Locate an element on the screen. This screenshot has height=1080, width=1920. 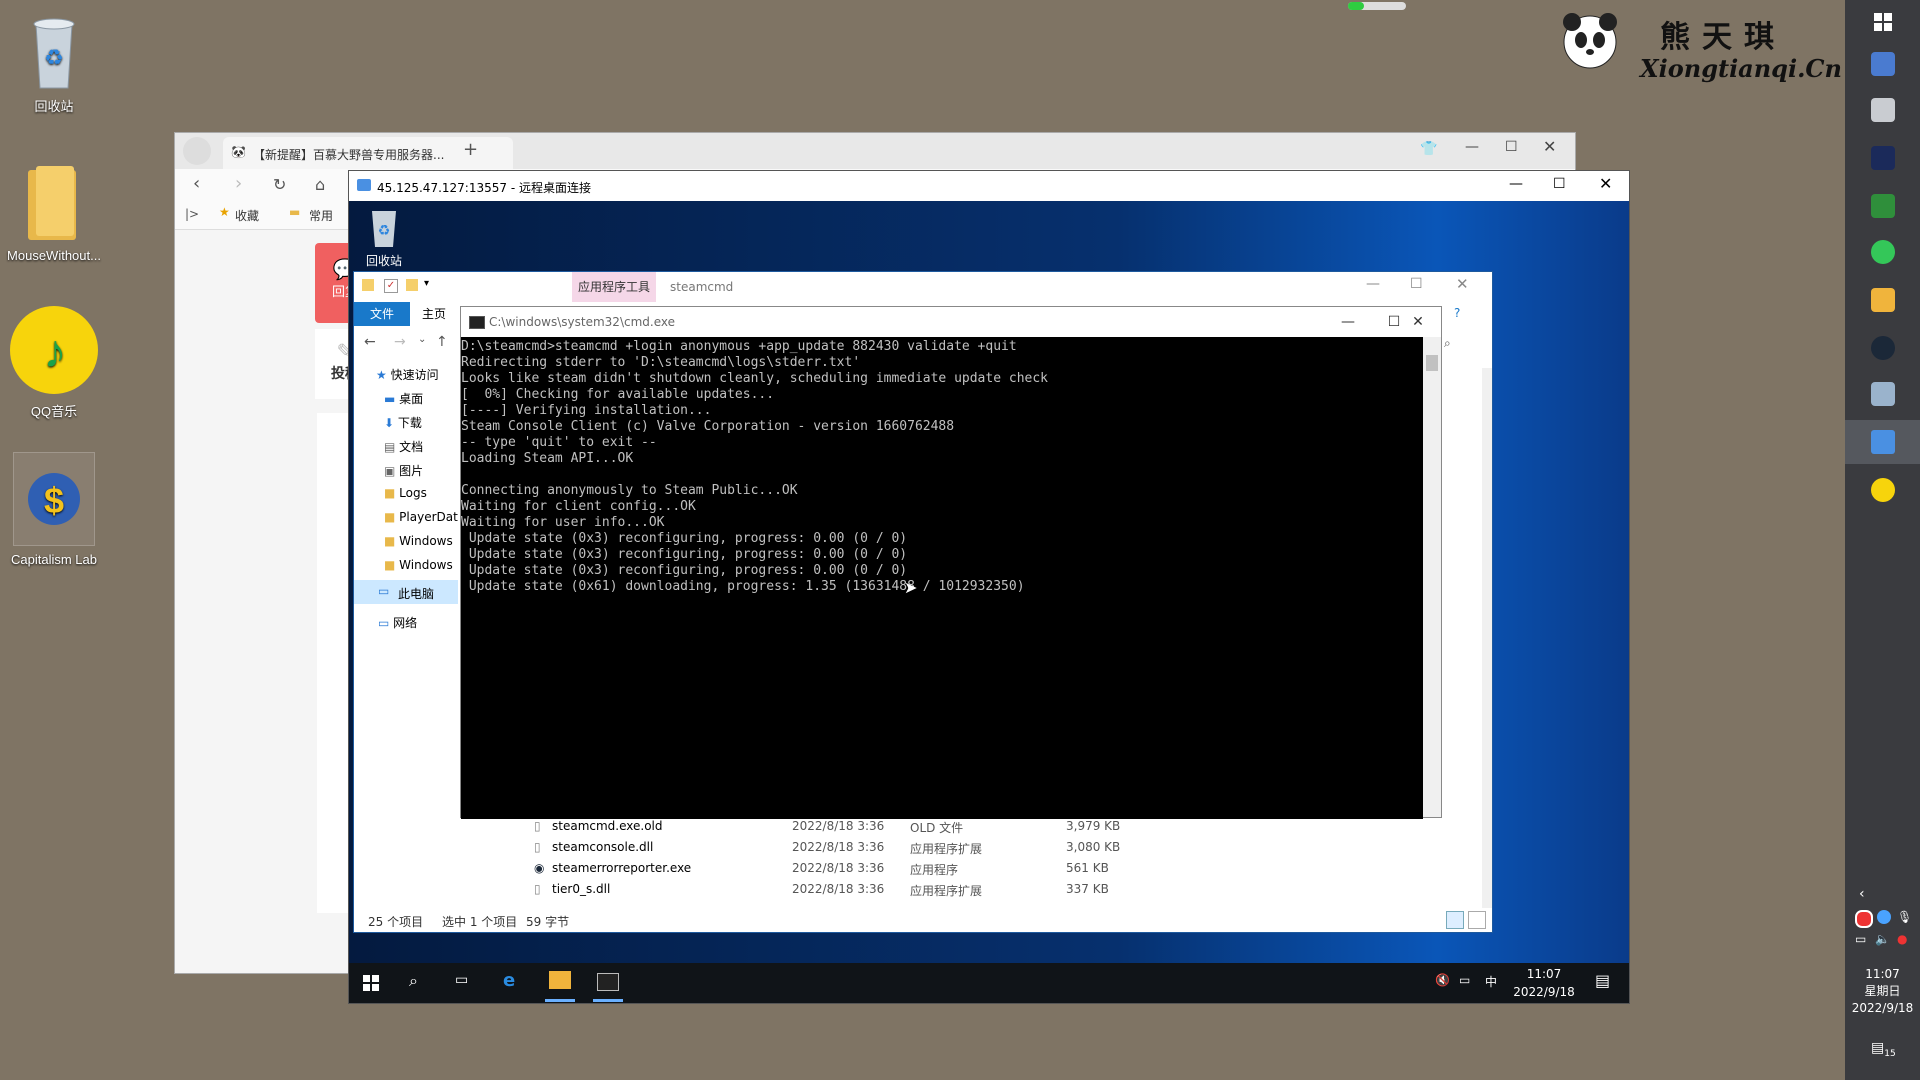
nav-label: 文档 is located at coordinates (411, 447).